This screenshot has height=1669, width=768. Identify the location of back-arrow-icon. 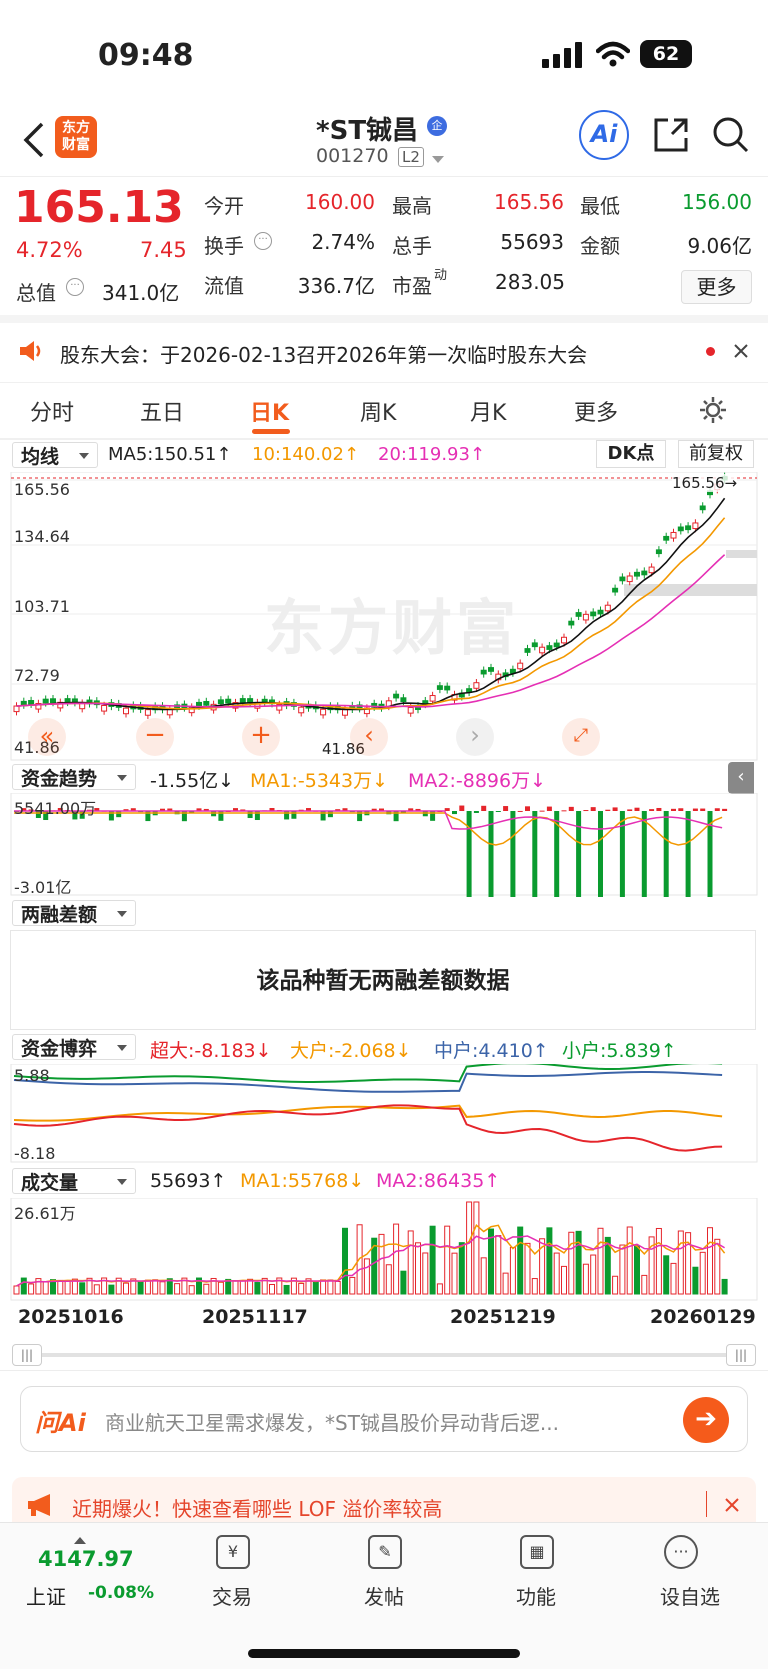
(34, 140).